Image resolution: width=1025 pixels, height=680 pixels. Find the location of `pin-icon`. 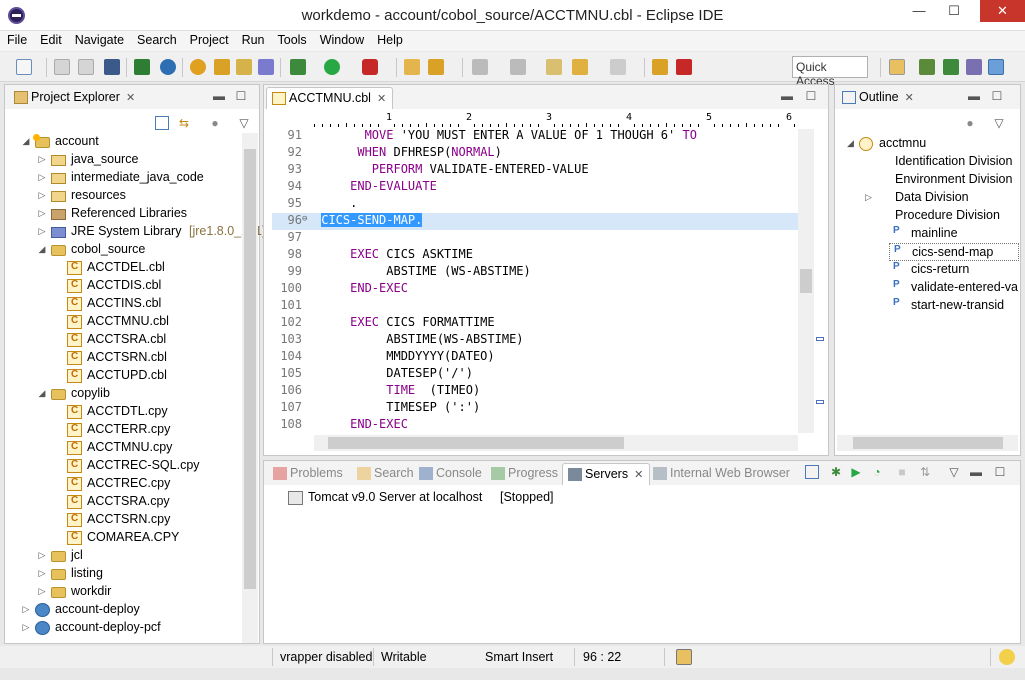

pin-icon is located at coordinates (660, 67).